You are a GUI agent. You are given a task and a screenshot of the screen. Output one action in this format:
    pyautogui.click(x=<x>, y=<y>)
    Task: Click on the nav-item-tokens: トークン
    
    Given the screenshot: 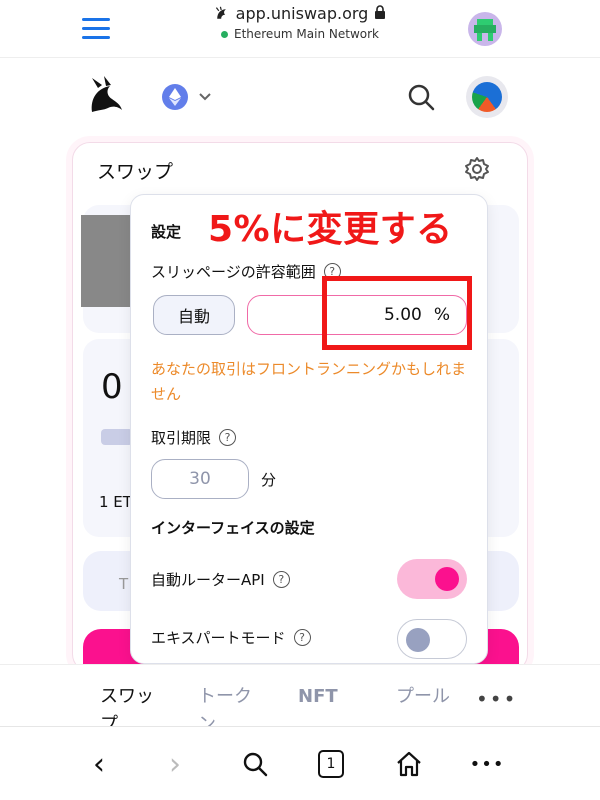 What is the action you would take?
    pyautogui.click(x=228, y=704)
    